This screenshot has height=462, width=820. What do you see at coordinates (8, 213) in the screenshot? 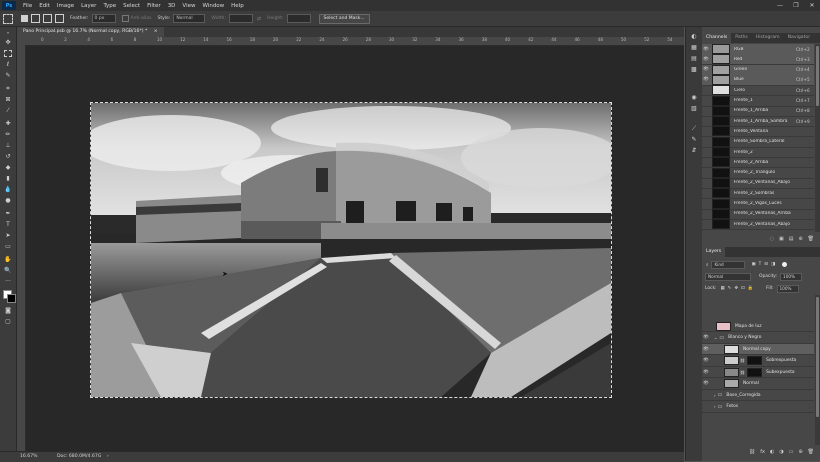
I see `pen-tool-icon: ✒` at bounding box center [8, 213].